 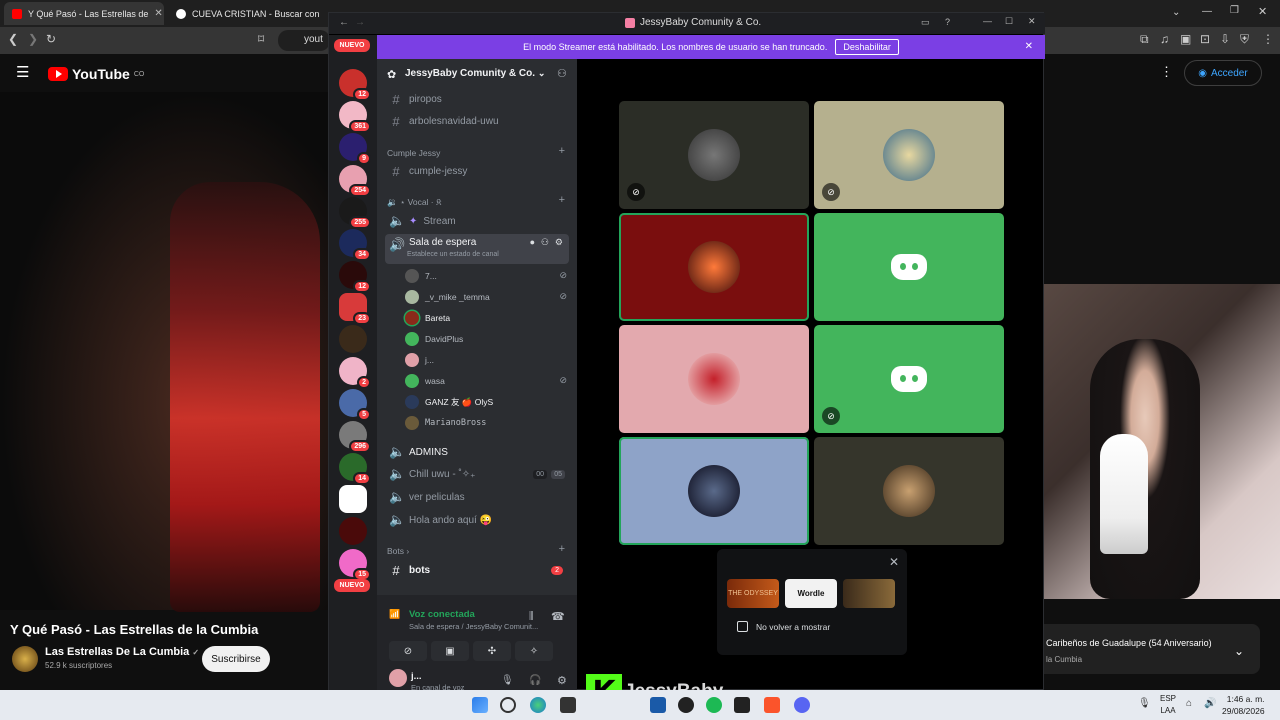 I want to click on disable-streamer-button: Deshabilitar, so click(x=867, y=47).